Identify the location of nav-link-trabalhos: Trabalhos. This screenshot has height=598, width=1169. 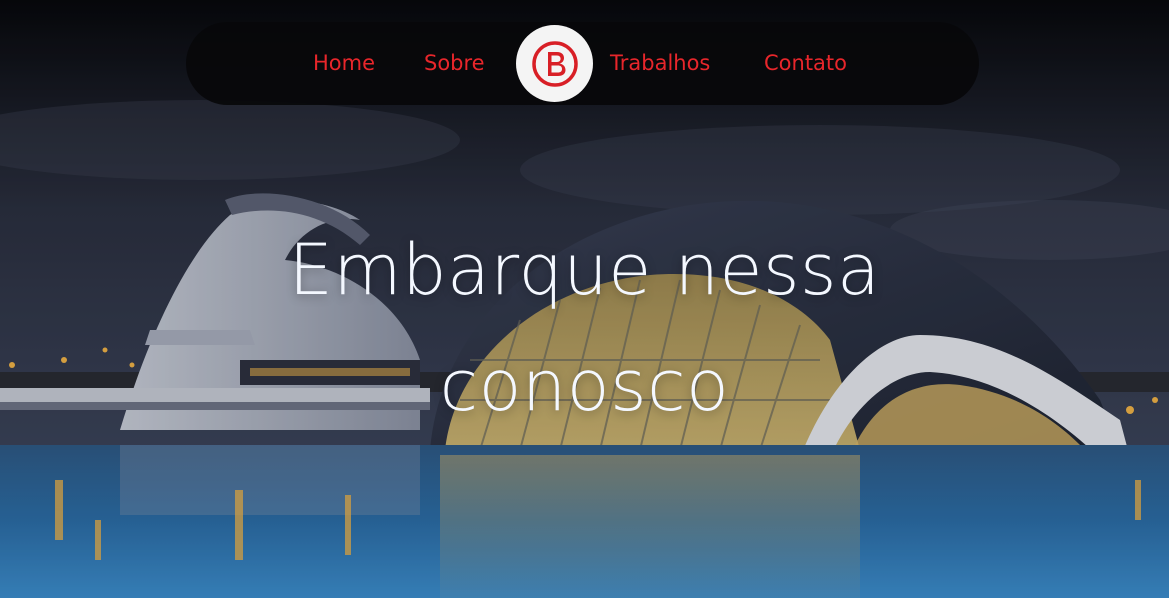
(660, 63).